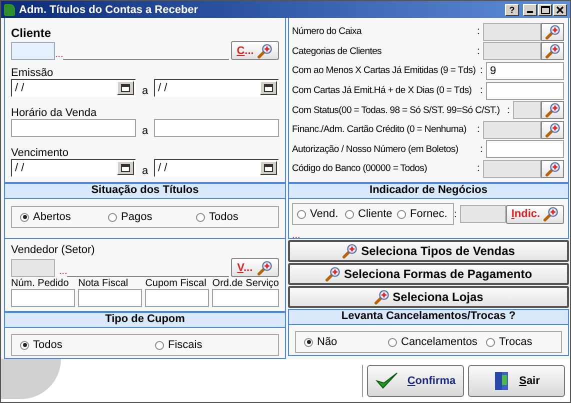 This screenshot has width=571, height=403. What do you see at coordinates (387, 381) in the screenshot?
I see `checkmark-icon` at bounding box center [387, 381].